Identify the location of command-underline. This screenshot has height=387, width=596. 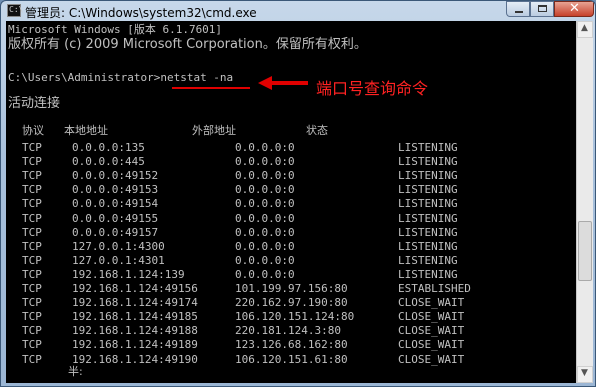
(211, 88).